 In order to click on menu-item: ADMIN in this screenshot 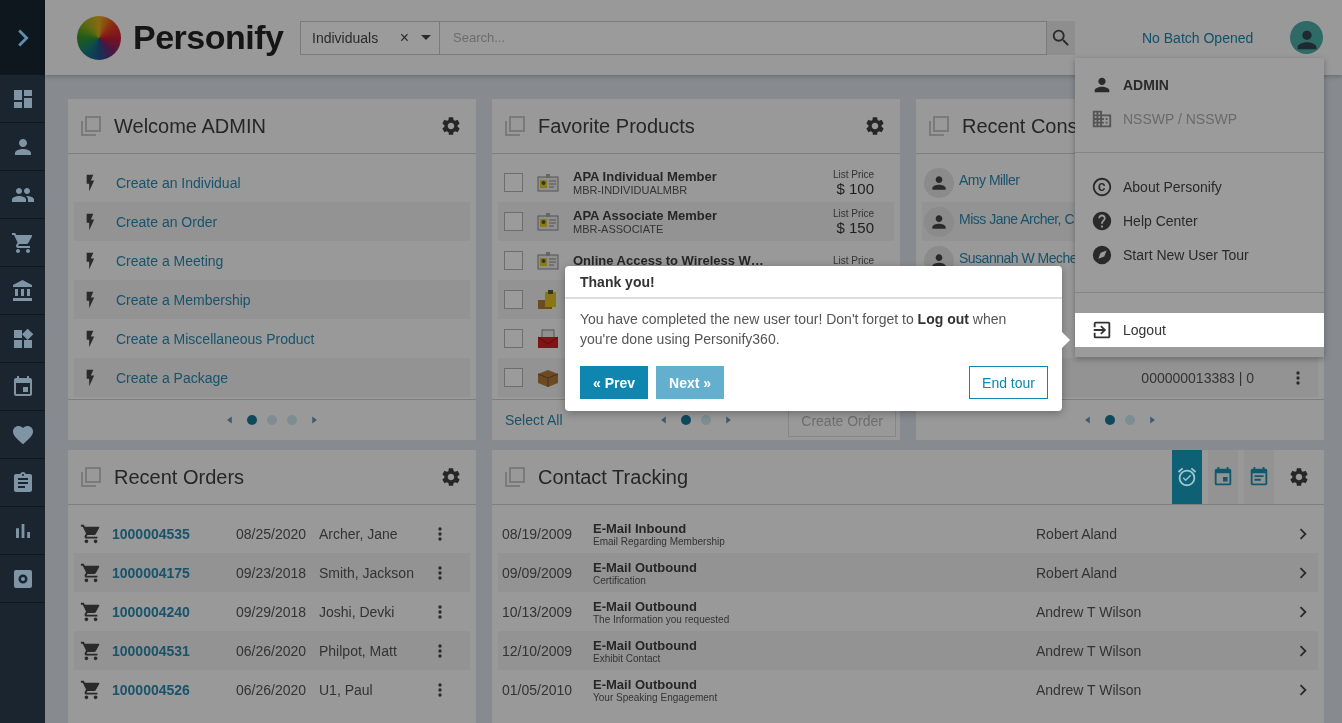, I will do `click(1199, 85)`.